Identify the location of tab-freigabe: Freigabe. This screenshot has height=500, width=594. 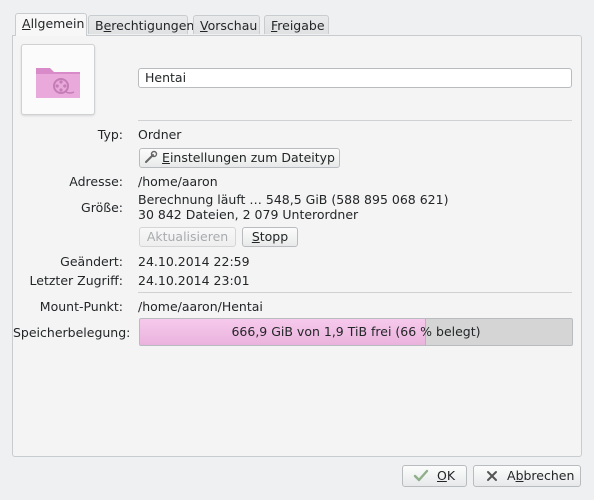
(296, 24).